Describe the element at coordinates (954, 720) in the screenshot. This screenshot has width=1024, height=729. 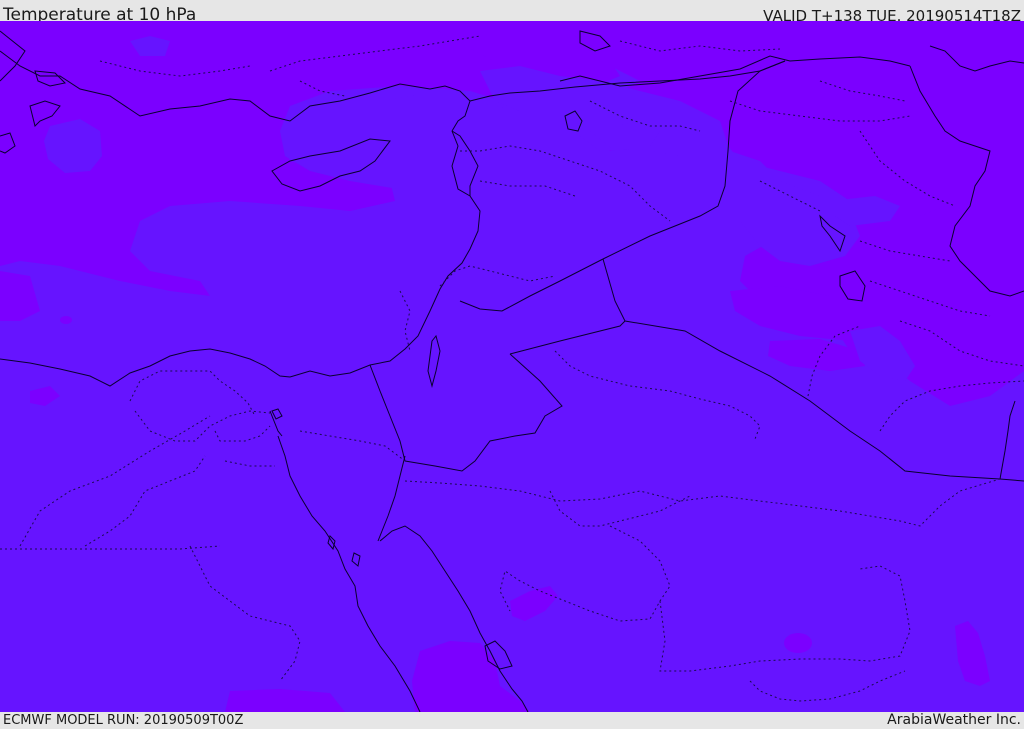
I see `credit-label: ArabiaWeather Inc.` at that location.